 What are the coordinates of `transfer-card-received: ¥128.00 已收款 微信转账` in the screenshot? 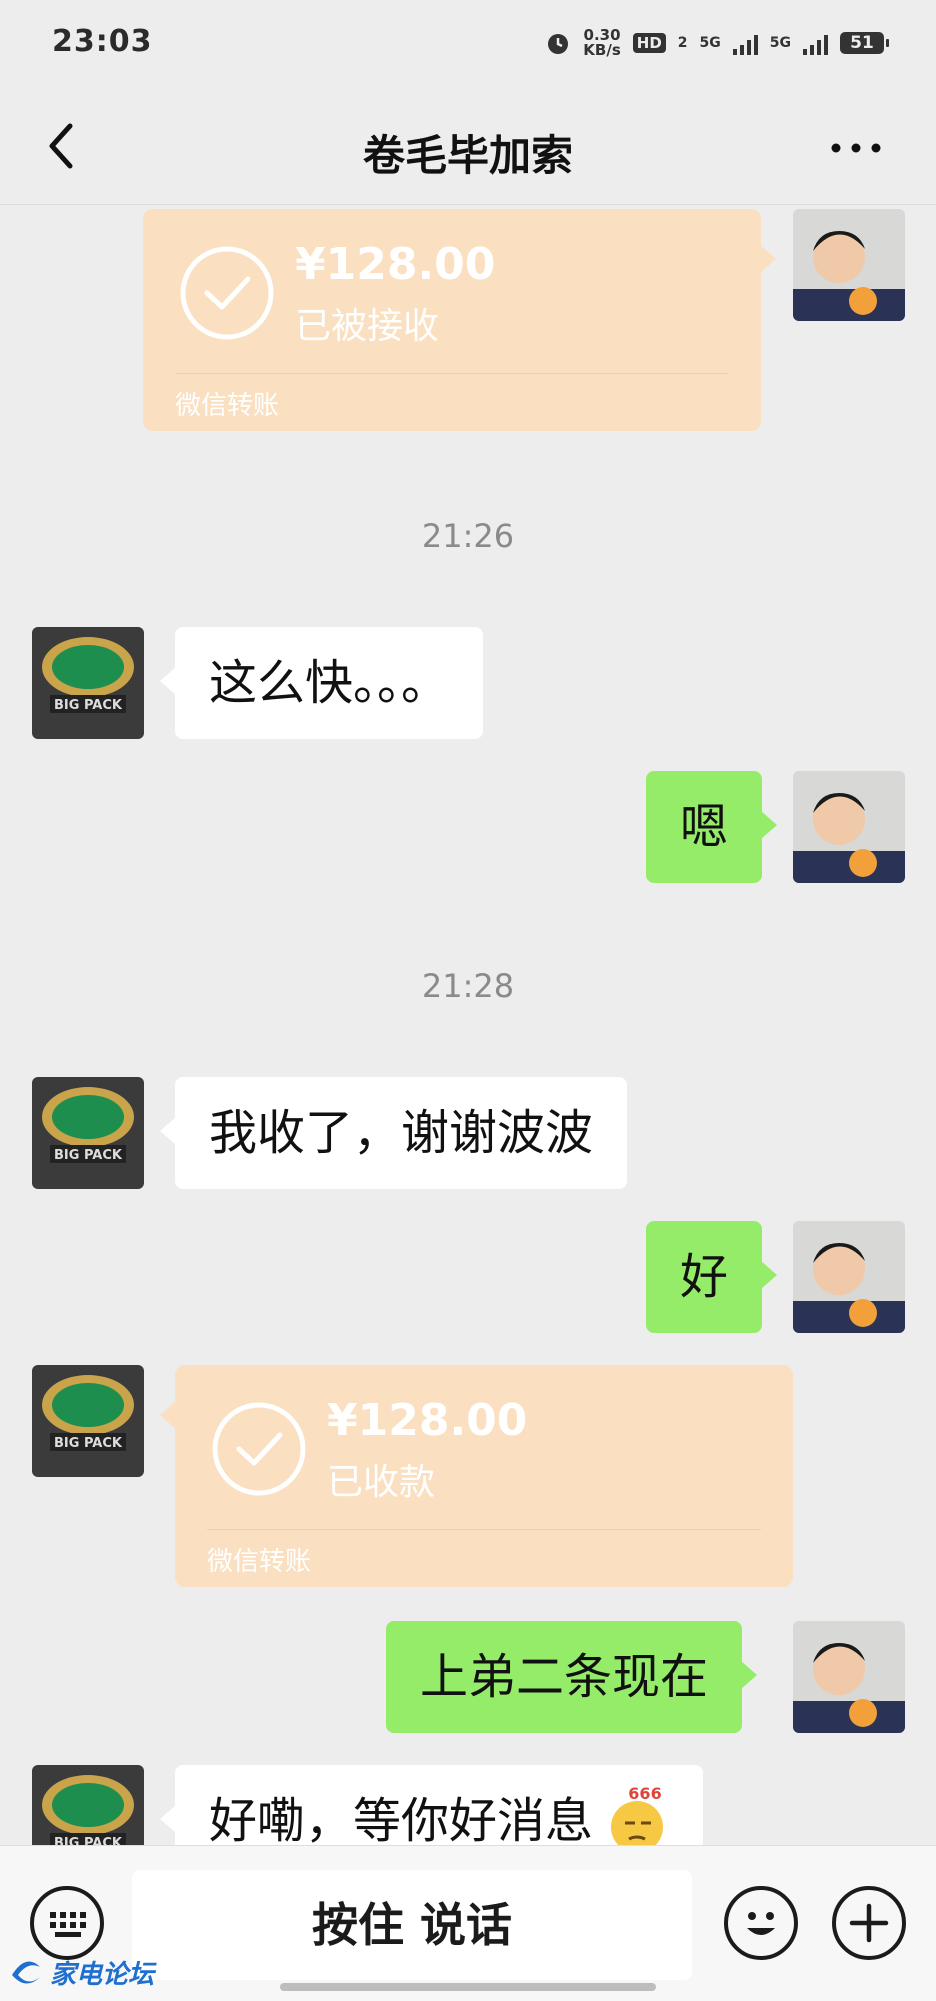 It's located at (476, 1476).